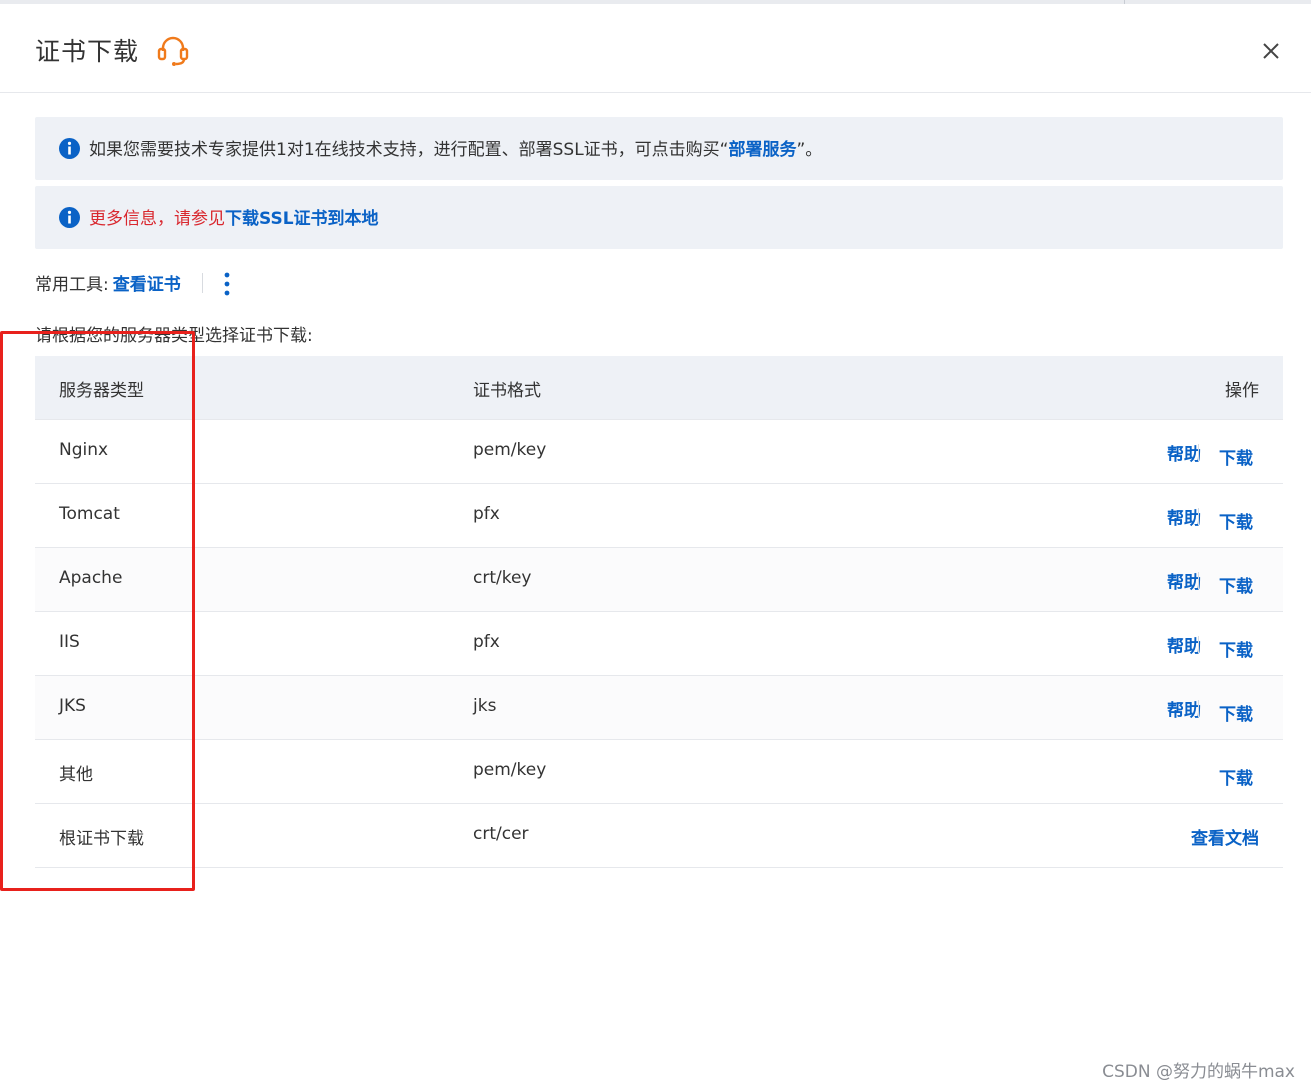  Describe the element at coordinates (72, 285) in the screenshot. I see `common-tools-label: 常用工具:` at that location.